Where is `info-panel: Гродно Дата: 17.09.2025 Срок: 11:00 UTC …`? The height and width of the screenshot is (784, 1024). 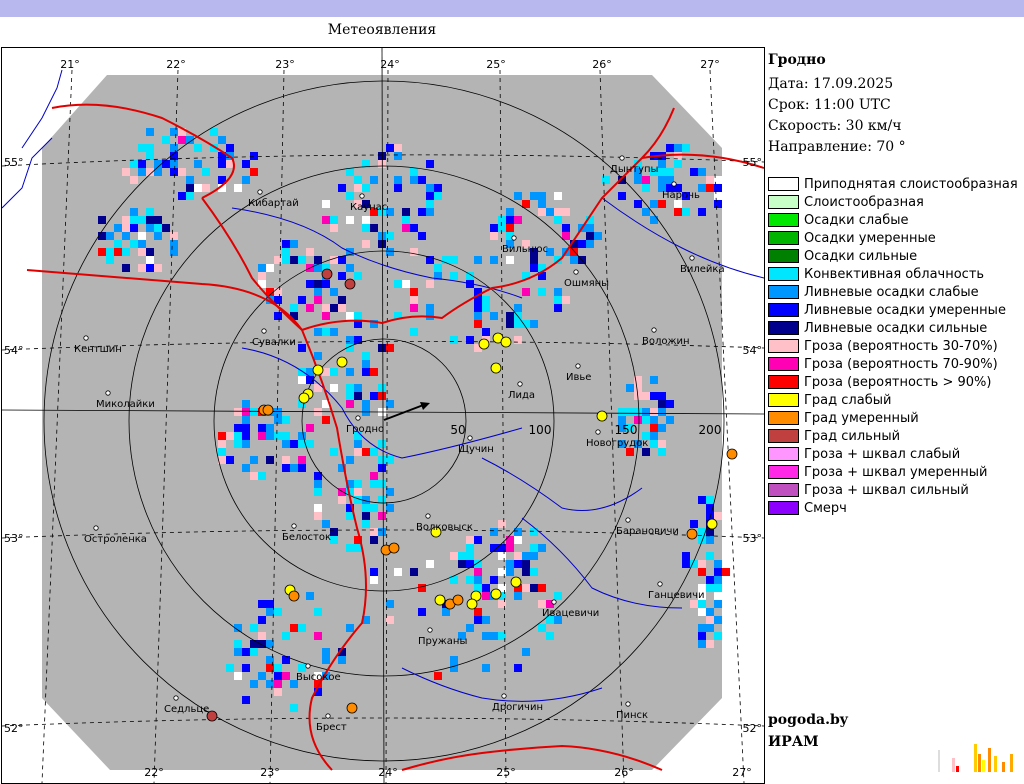 info-panel: Гродно Дата: 17.09.2025 Срок: 11:00 UTC … is located at coordinates (896, 105).